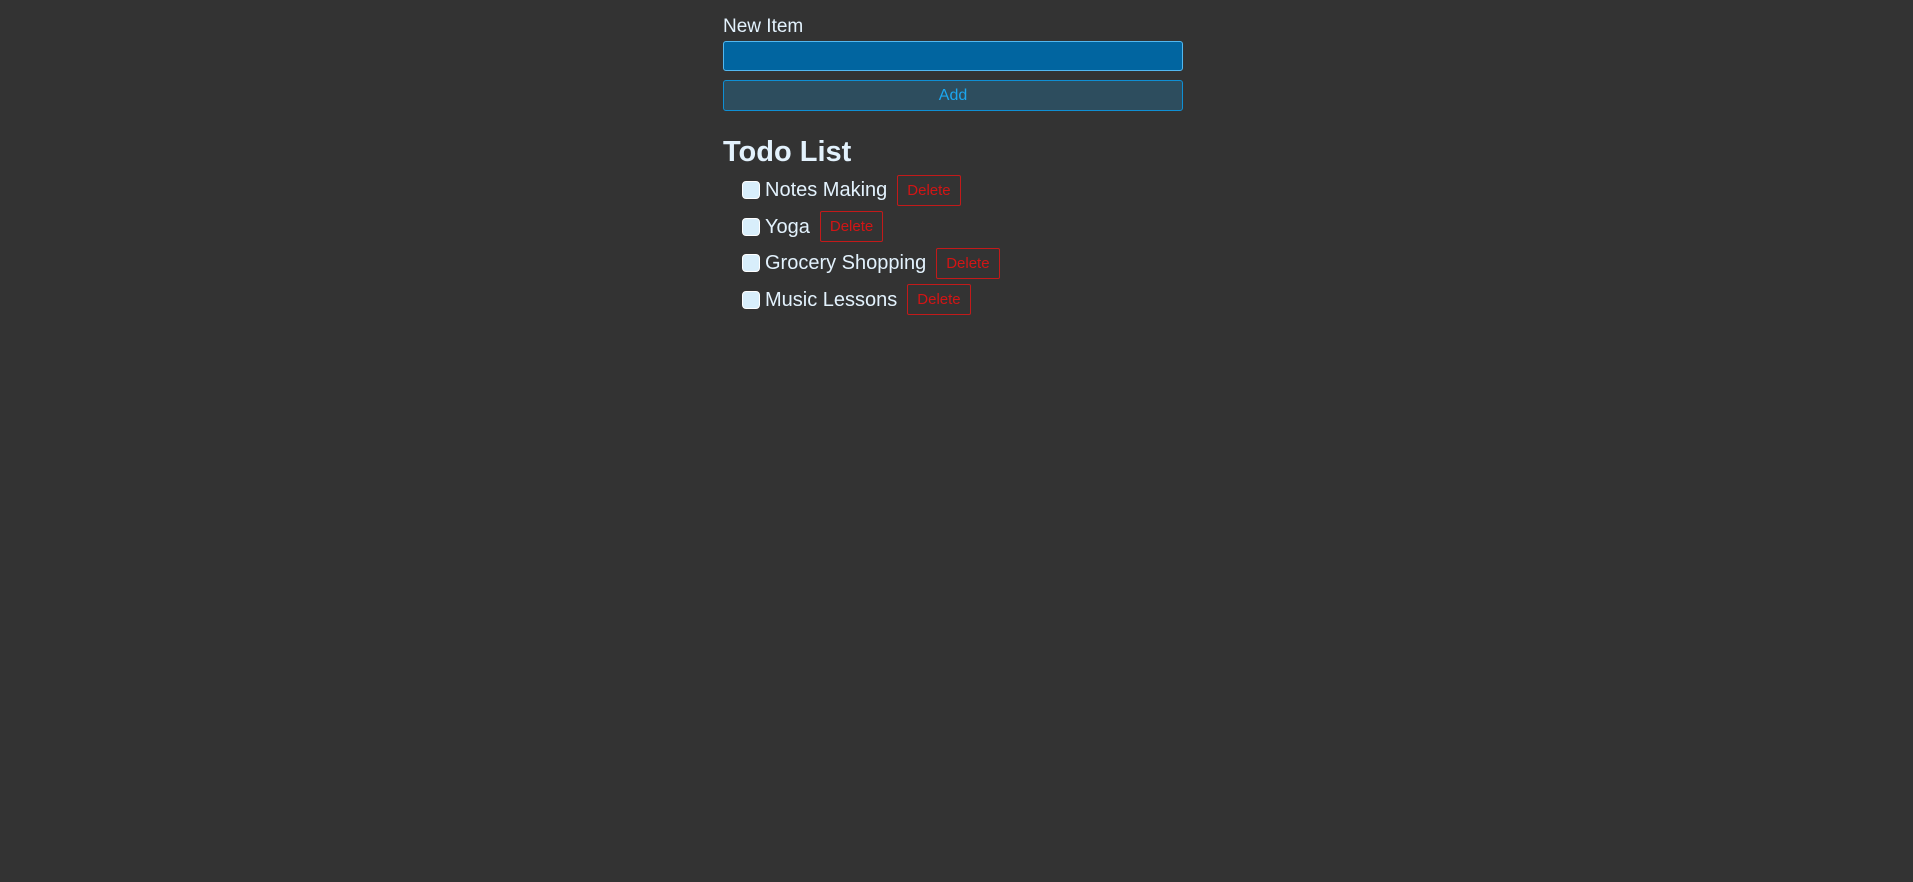 The height and width of the screenshot is (882, 1913). I want to click on new-item-form: New Item Add, so click(953, 62).